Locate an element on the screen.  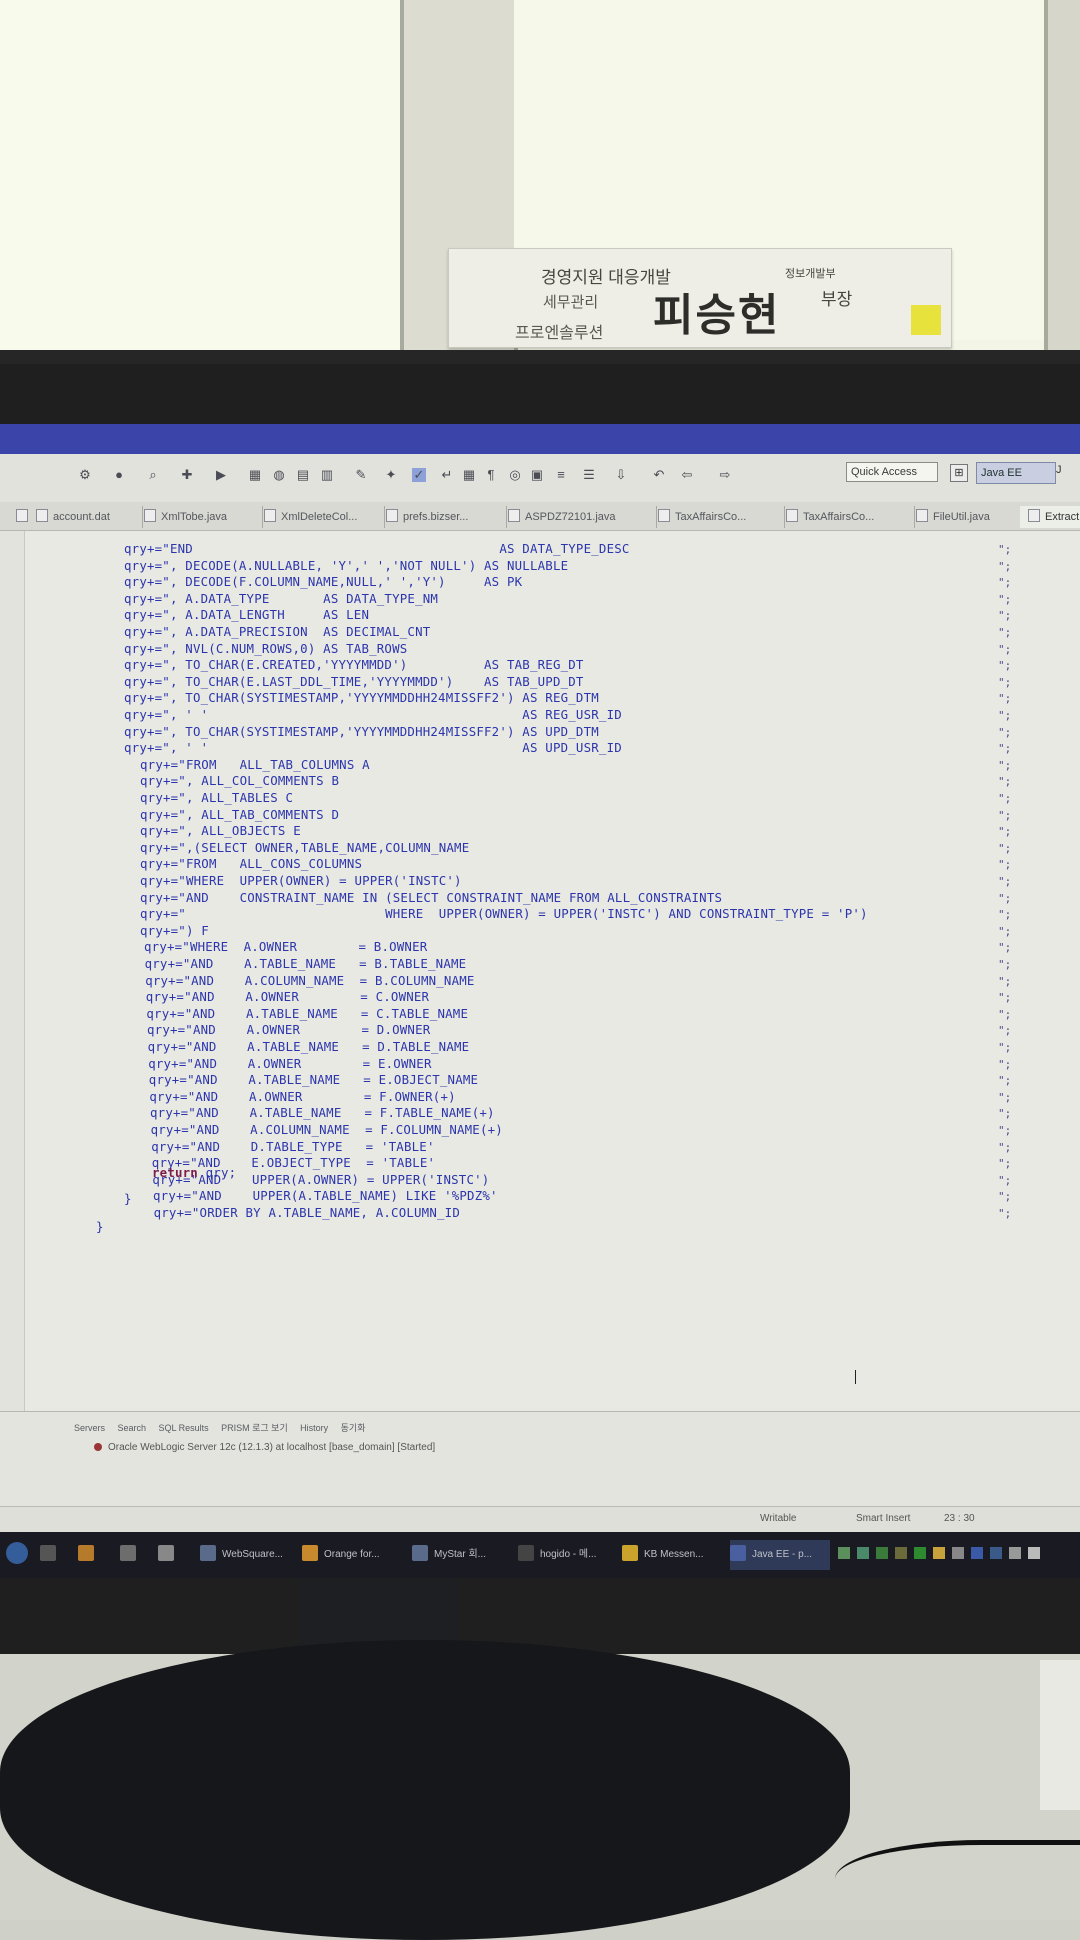
package-icon: ▦ is located at coordinates (255, 475).